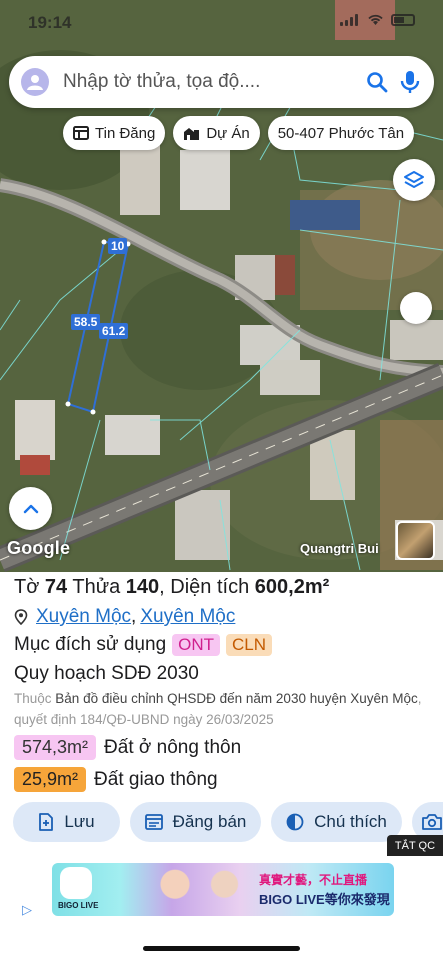  I want to click on chip-tin-dang: Tin Đăng, so click(114, 133).